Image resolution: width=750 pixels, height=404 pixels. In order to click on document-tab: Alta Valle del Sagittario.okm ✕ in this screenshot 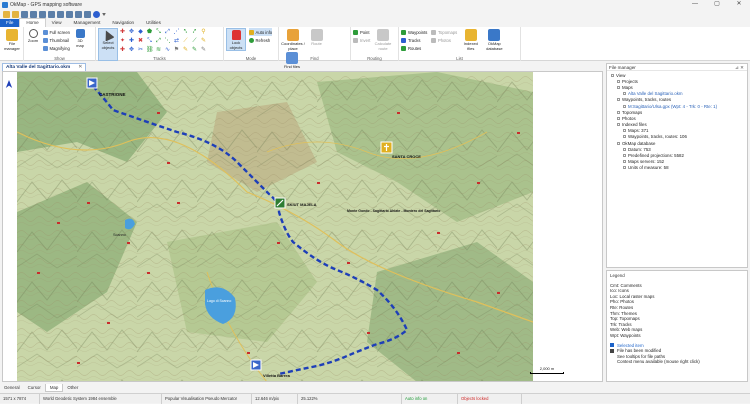, I will do `click(44, 67)`.